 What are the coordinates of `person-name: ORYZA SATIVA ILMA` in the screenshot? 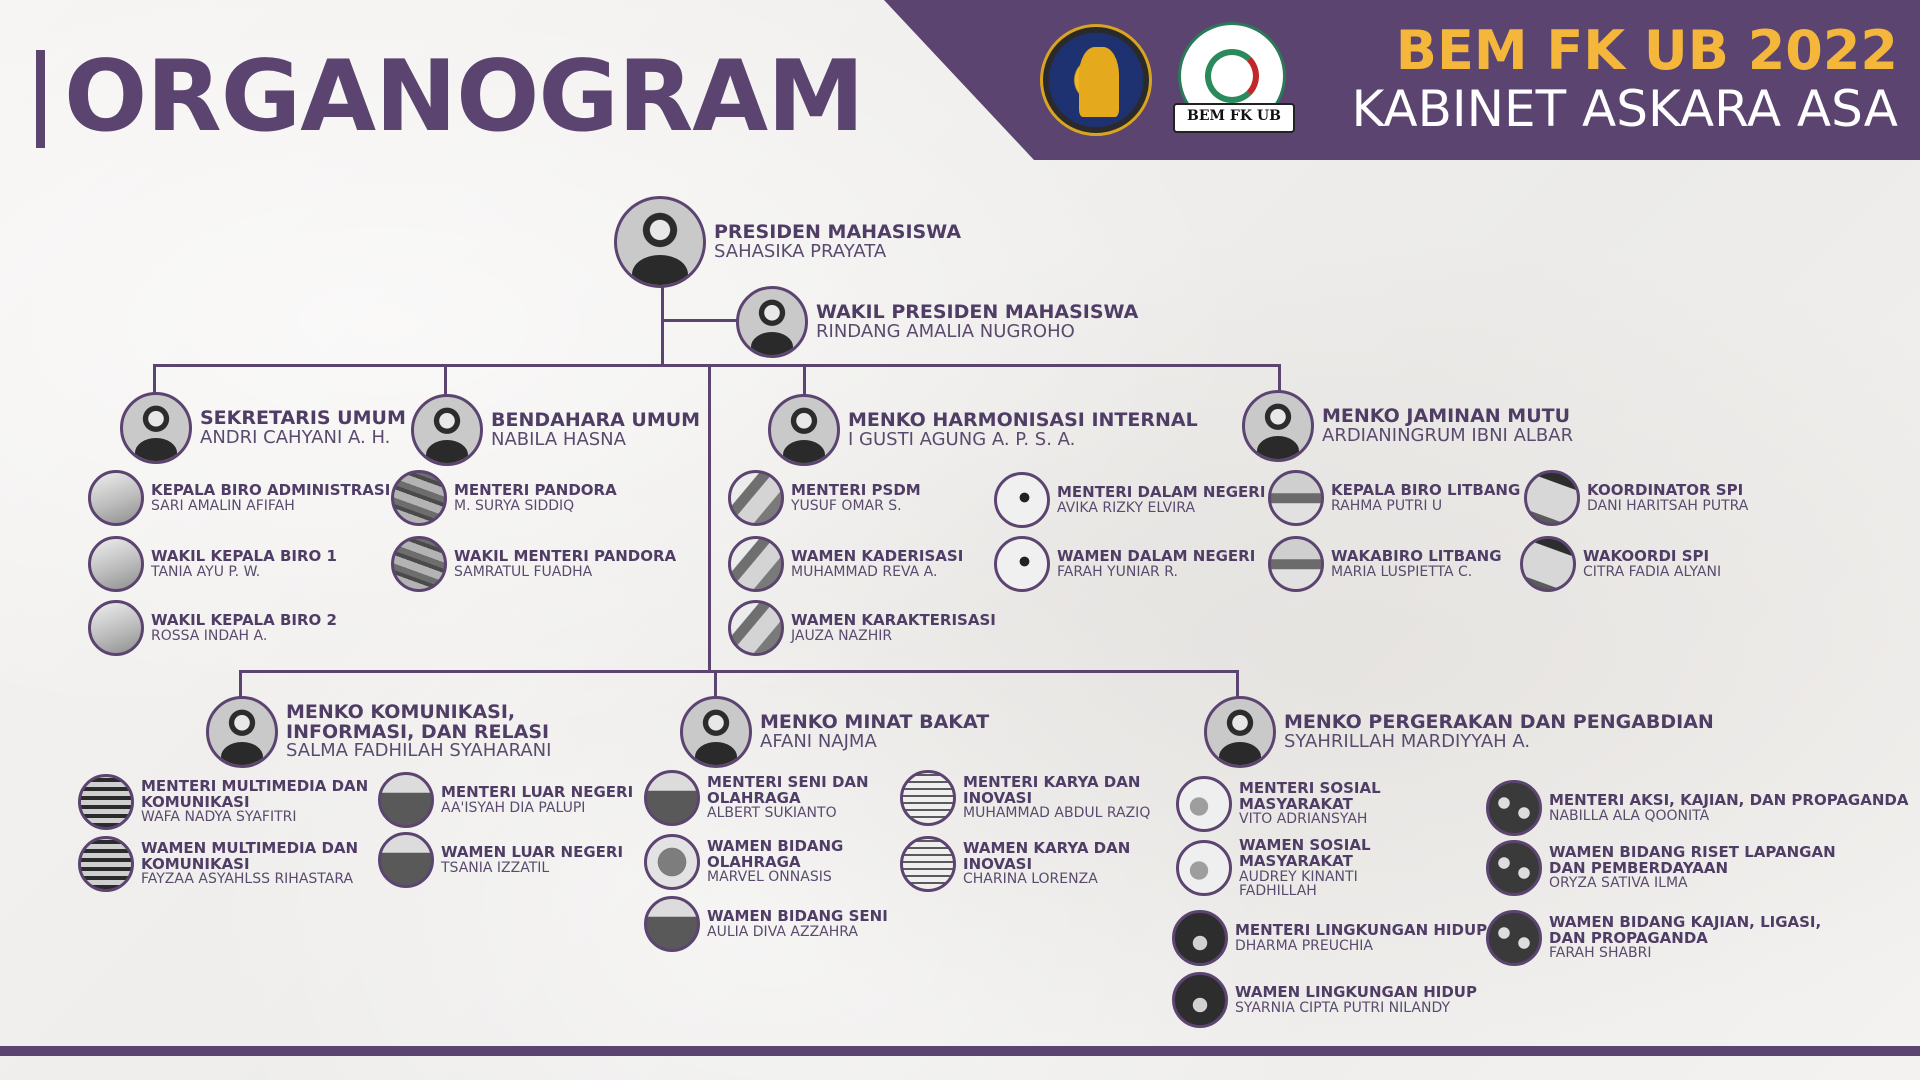 It's located at (1618, 883).